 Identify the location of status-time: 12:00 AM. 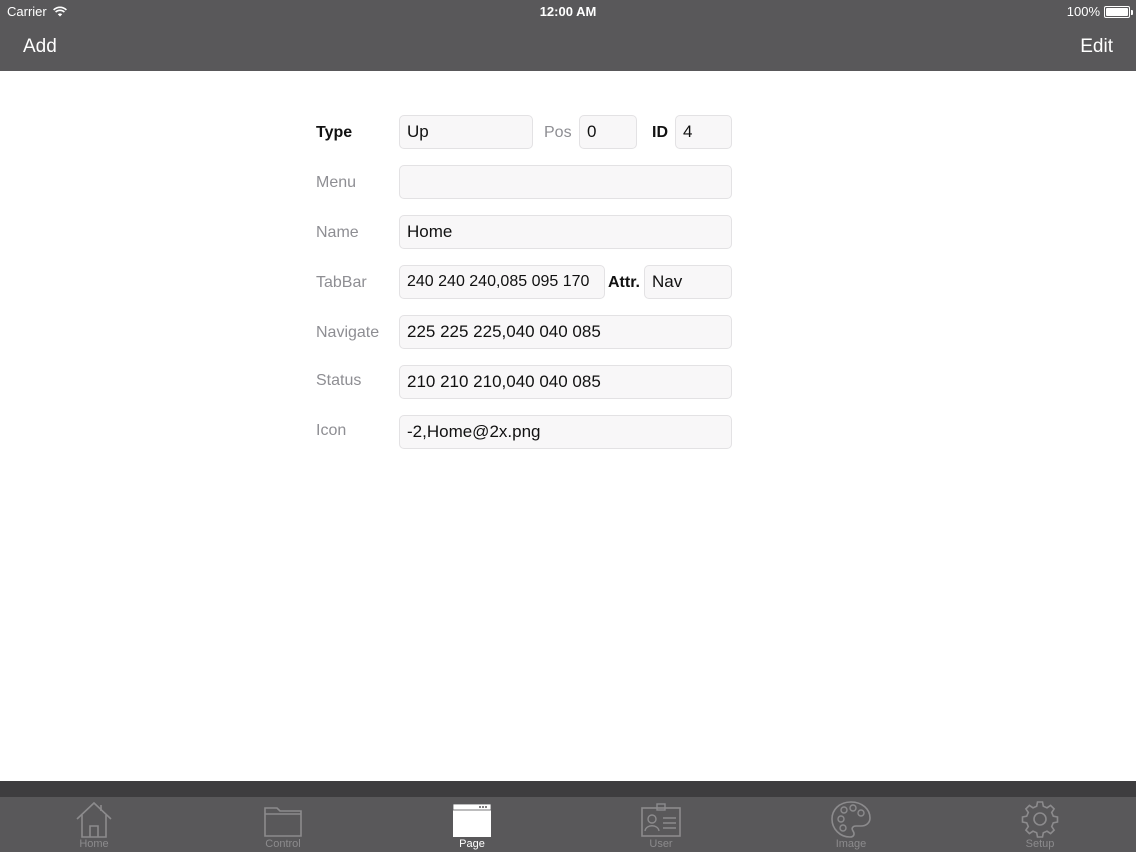
(568, 11).